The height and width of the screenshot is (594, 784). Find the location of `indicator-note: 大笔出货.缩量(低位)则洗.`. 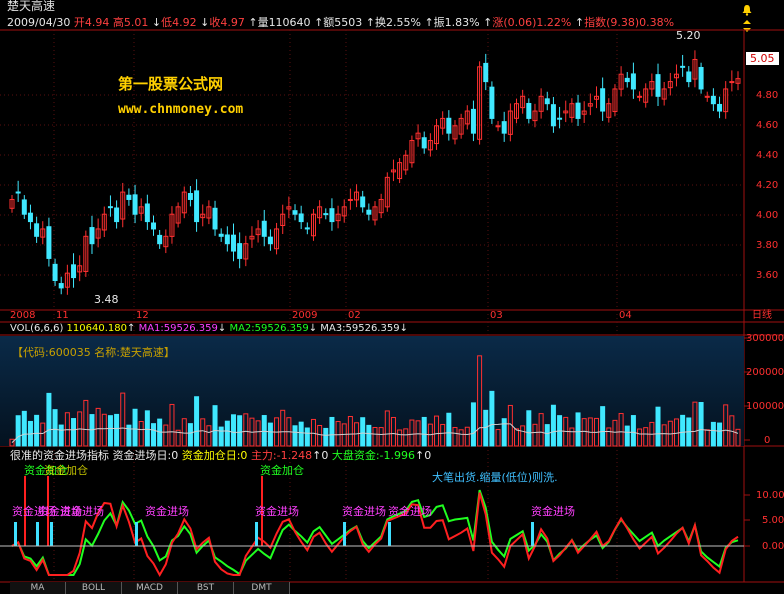

indicator-note: 大笔出货.缩量(低位)则洗. is located at coordinates (495, 477).